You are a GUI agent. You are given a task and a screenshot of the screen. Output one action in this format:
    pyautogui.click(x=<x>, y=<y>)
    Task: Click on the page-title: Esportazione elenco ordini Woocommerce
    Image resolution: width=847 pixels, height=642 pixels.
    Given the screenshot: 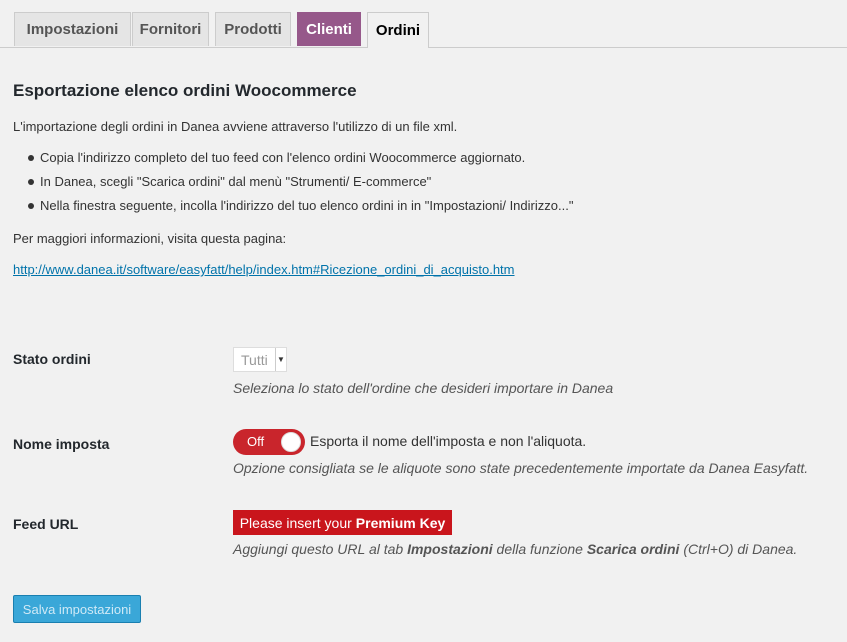 What is the action you would take?
    pyautogui.click(x=185, y=90)
    